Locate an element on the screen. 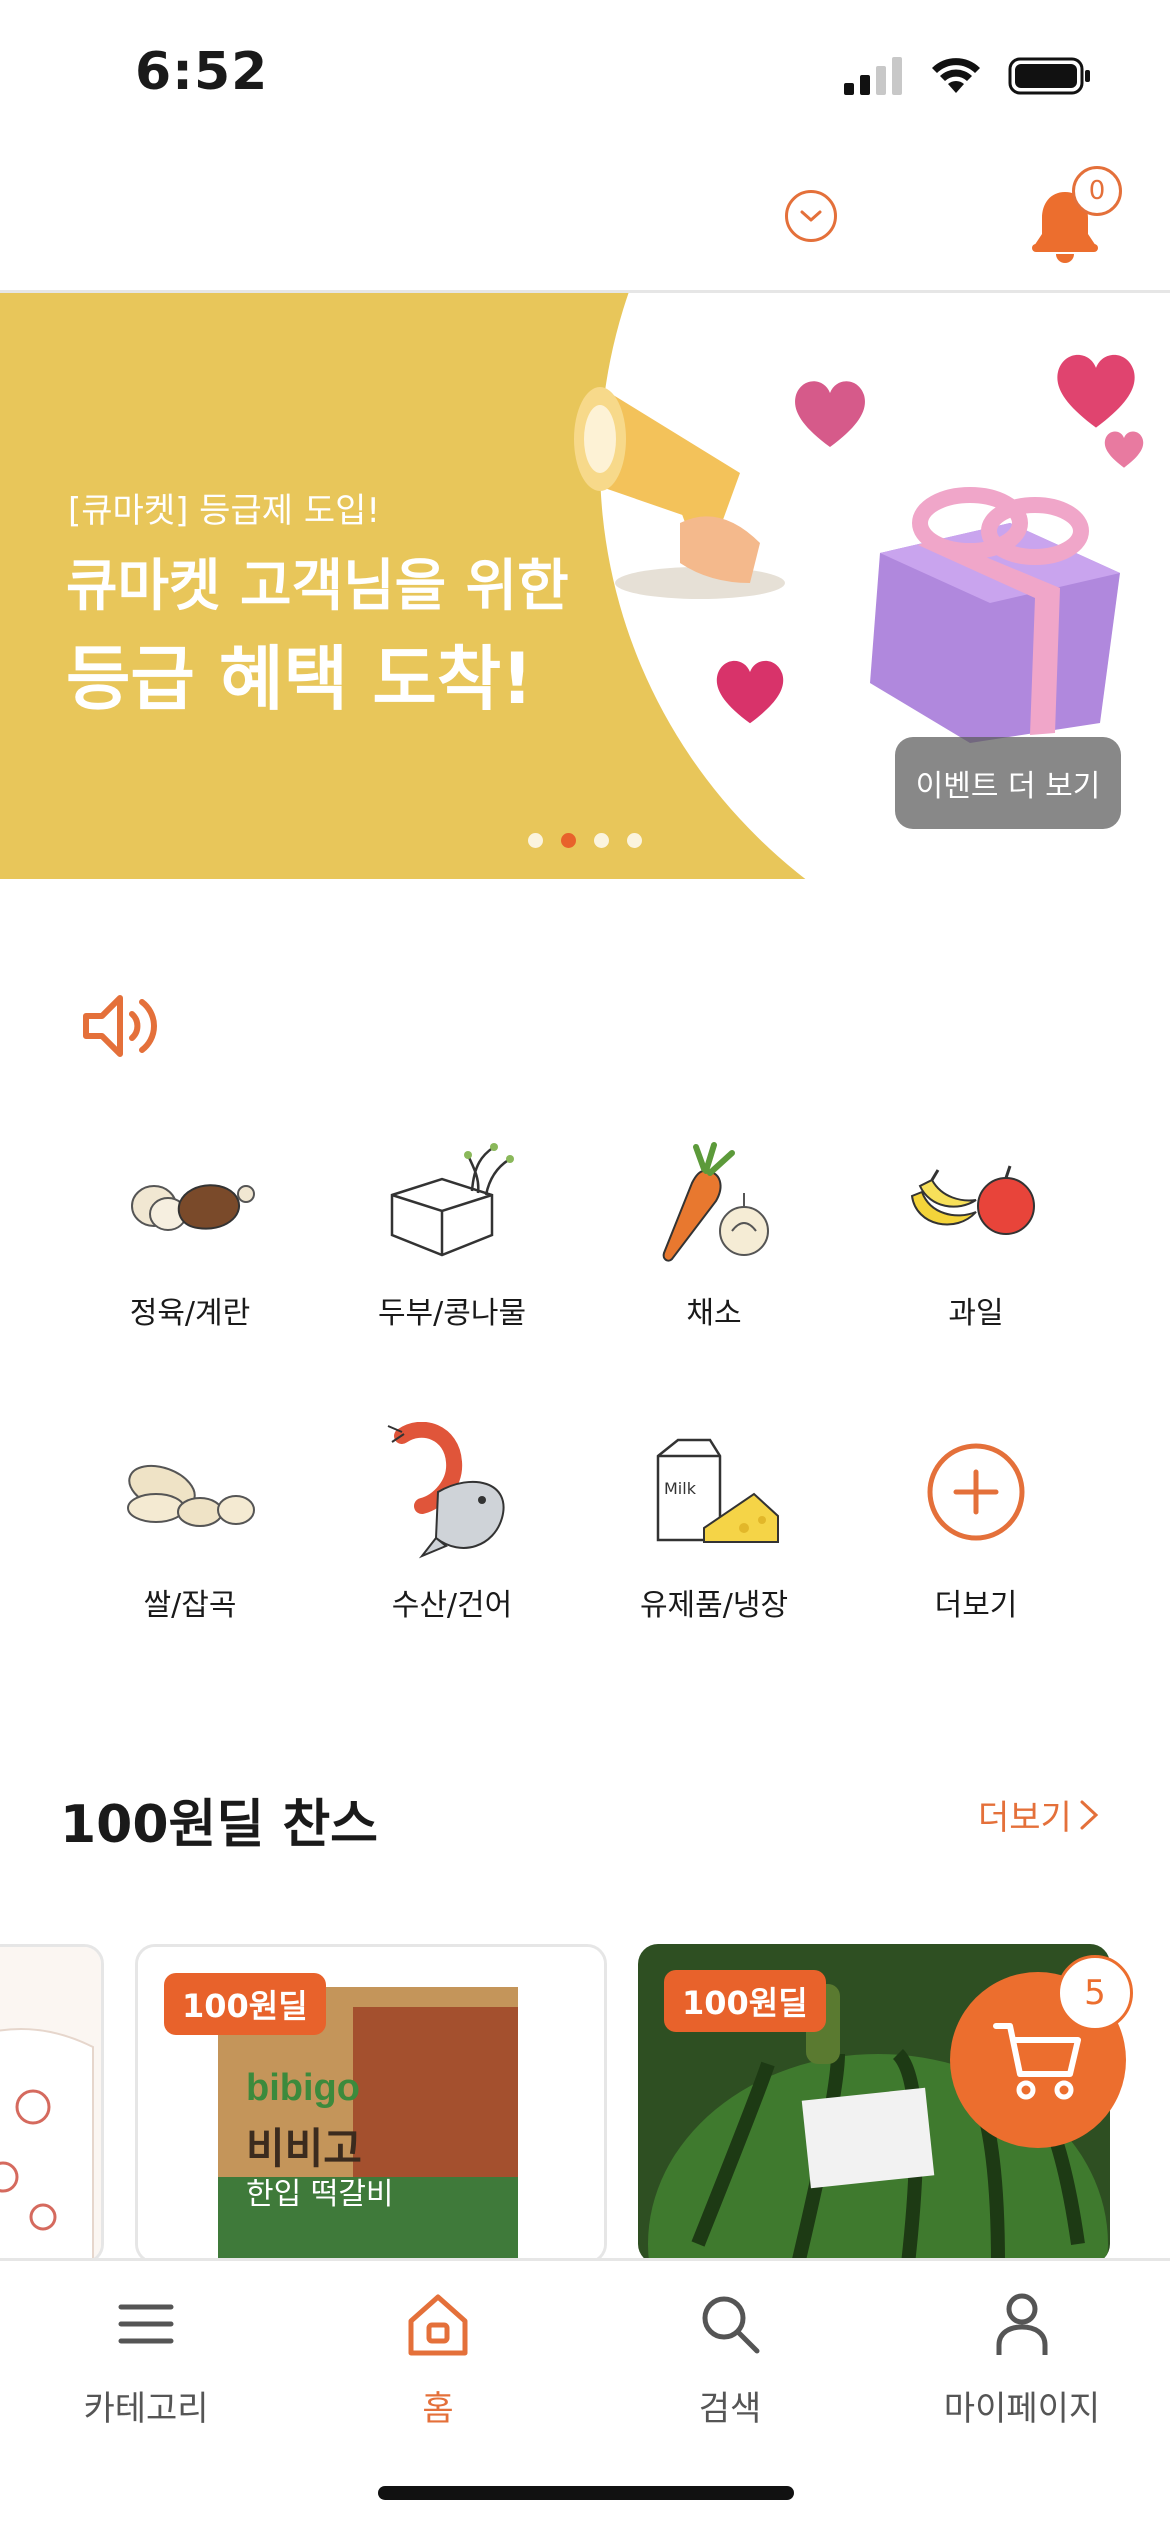 This screenshot has width=1170, height=2532. category-label: 유제품/냉장 is located at coordinates (714, 1605).